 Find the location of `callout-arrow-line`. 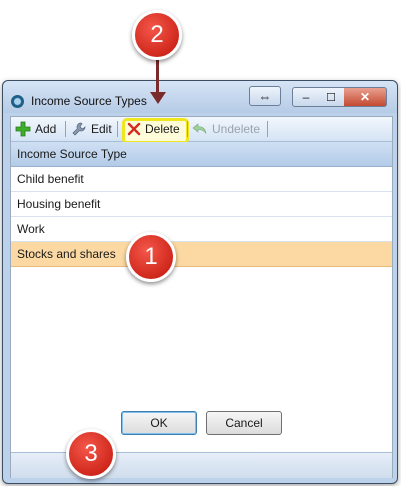

callout-arrow-line is located at coordinates (157, 76).